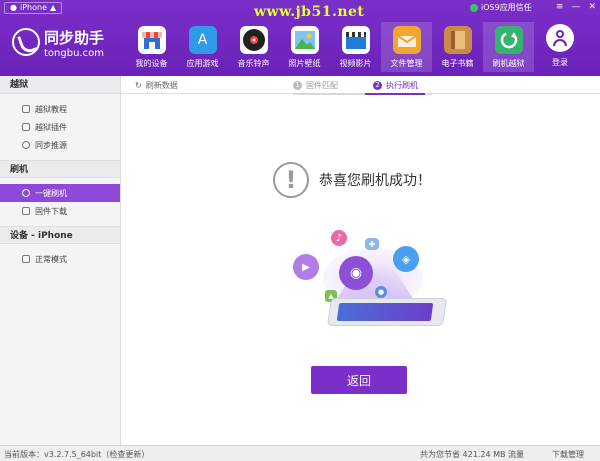 The width and height of the screenshot is (600, 461). I want to click on success-message: ! 恭喜您刷机成功！, so click(352, 180).